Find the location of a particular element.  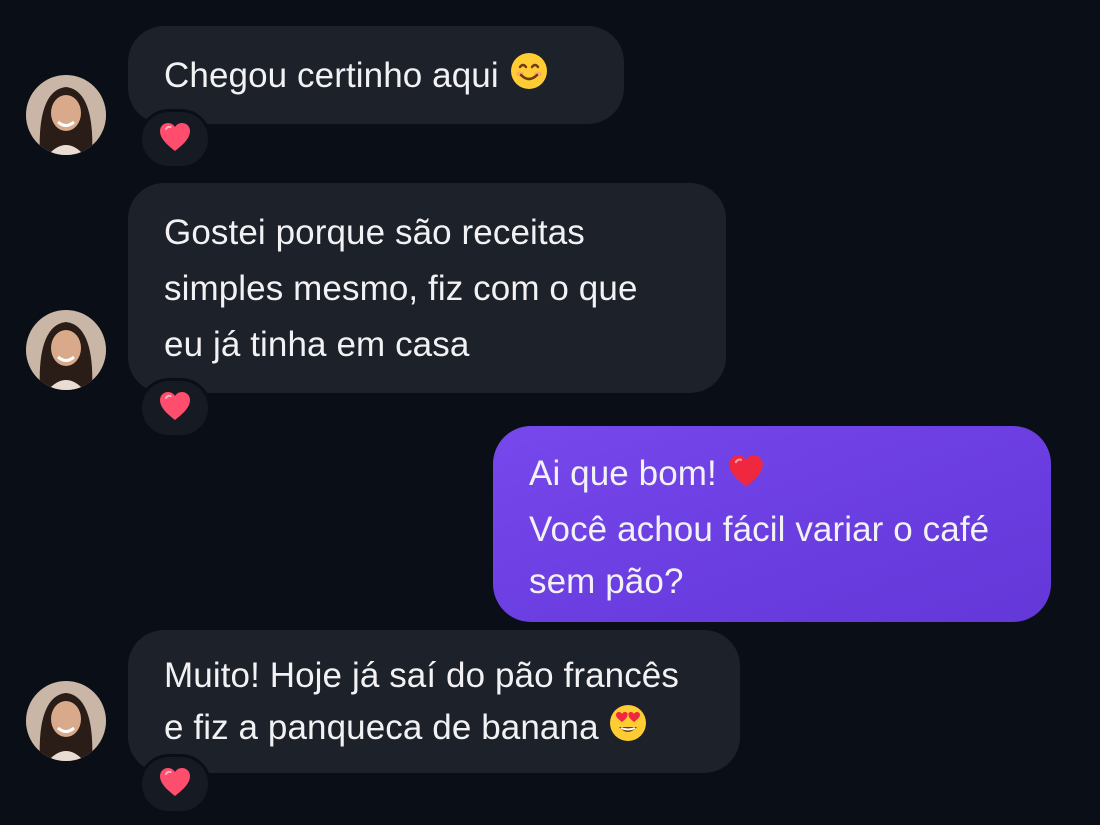

message-text-line: eu já tinha em casa is located at coordinates (317, 344).